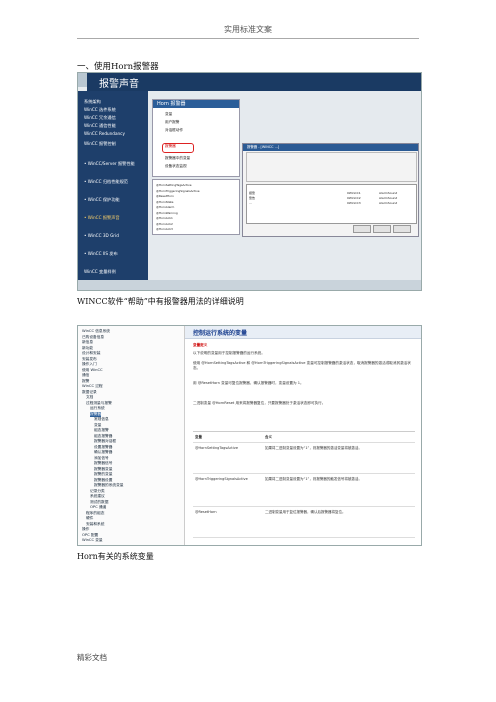  Describe the element at coordinates (216, 448) in the screenshot. I see `table-cell: @HornSettingTagsActive` at that location.